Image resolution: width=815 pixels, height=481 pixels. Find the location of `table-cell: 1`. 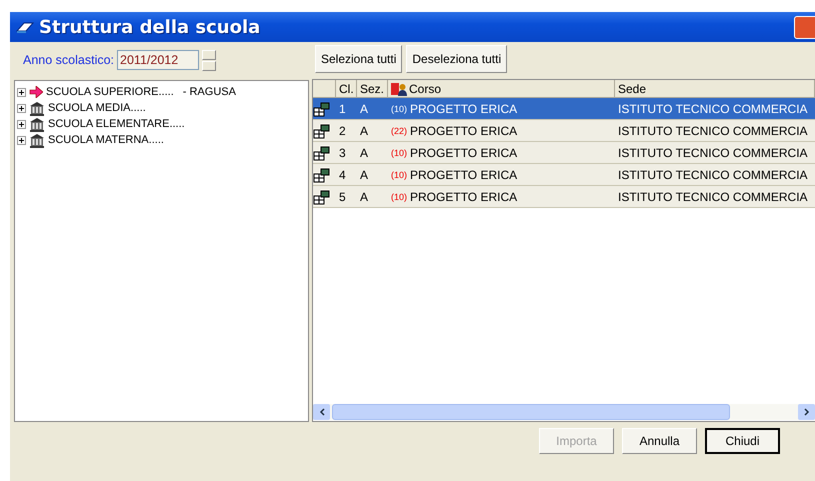

table-cell: 1 is located at coordinates (342, 109).